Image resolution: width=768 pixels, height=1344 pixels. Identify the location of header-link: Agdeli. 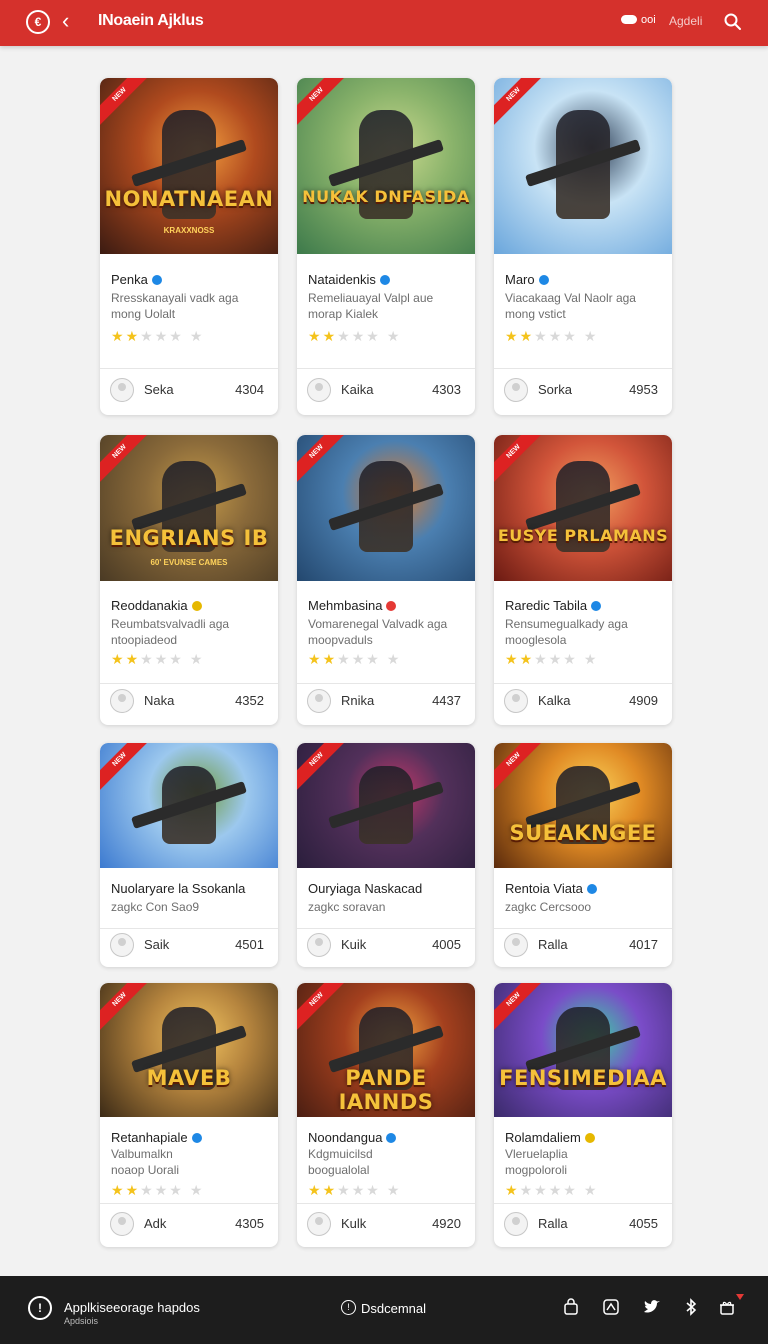
(685, 21).